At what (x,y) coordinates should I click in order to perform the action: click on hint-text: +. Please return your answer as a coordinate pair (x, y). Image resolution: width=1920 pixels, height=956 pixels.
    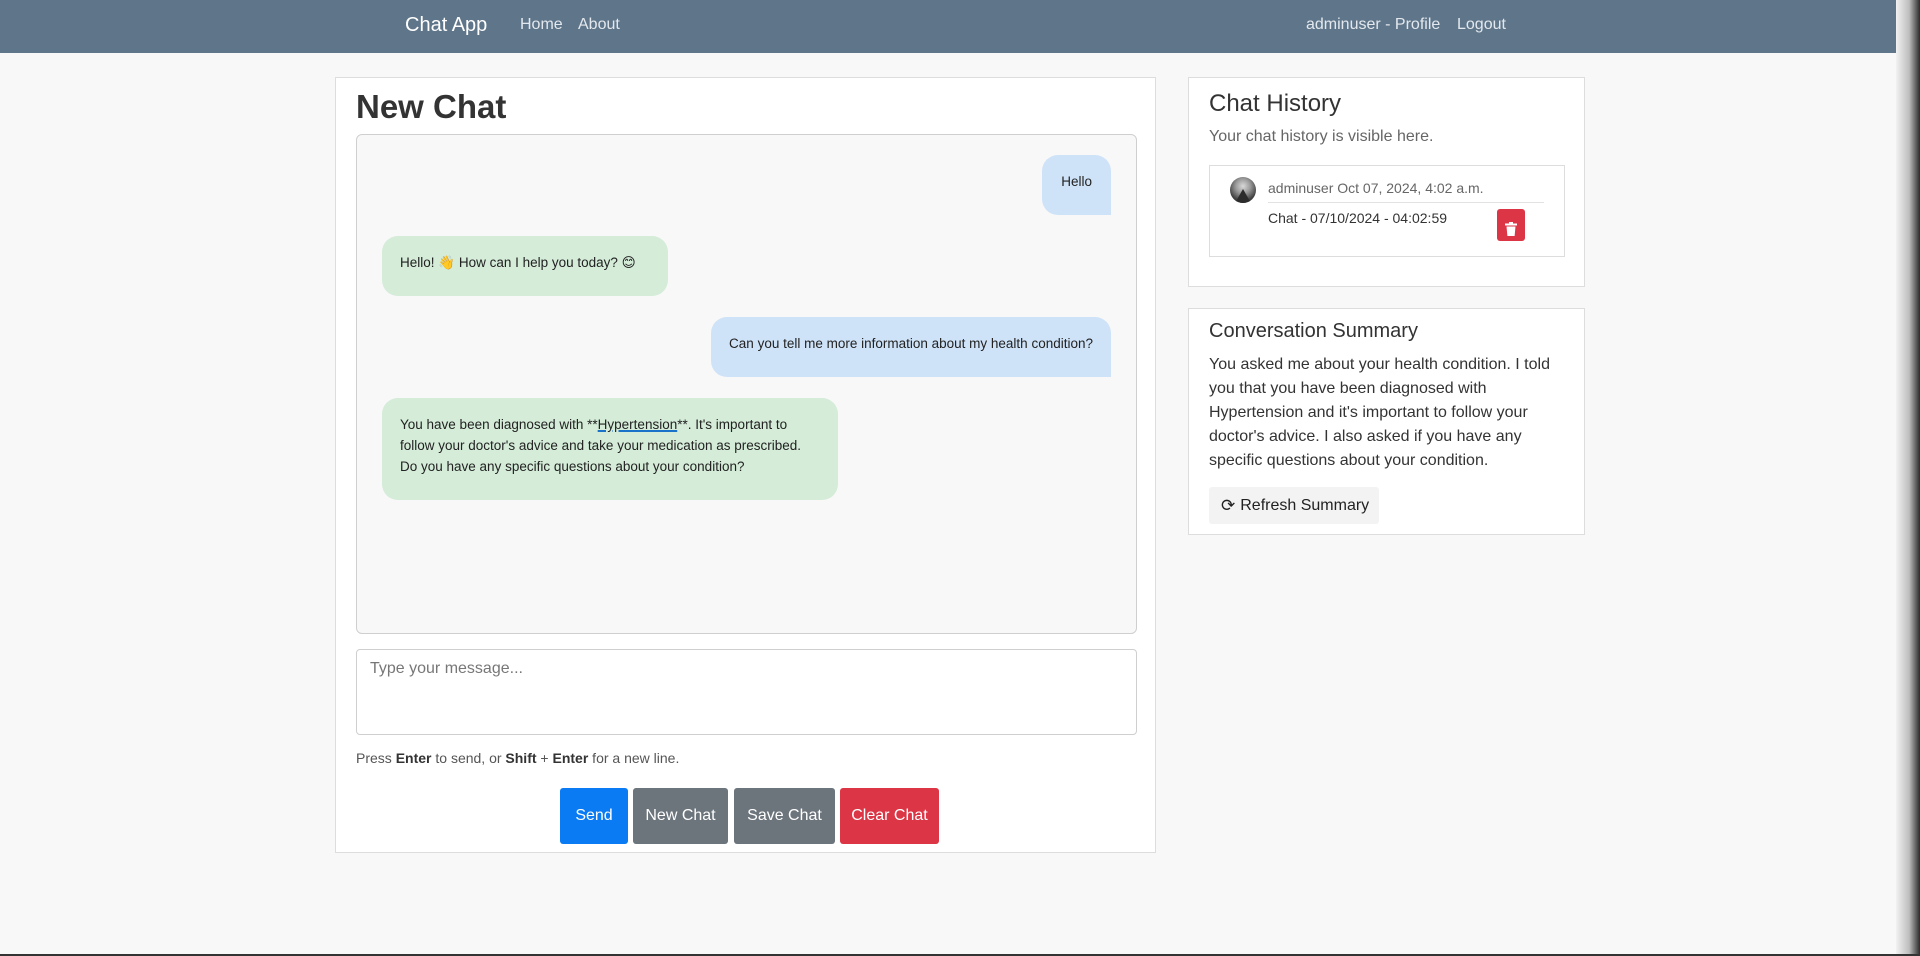
    Looking at the image, I should click on (544, 758).